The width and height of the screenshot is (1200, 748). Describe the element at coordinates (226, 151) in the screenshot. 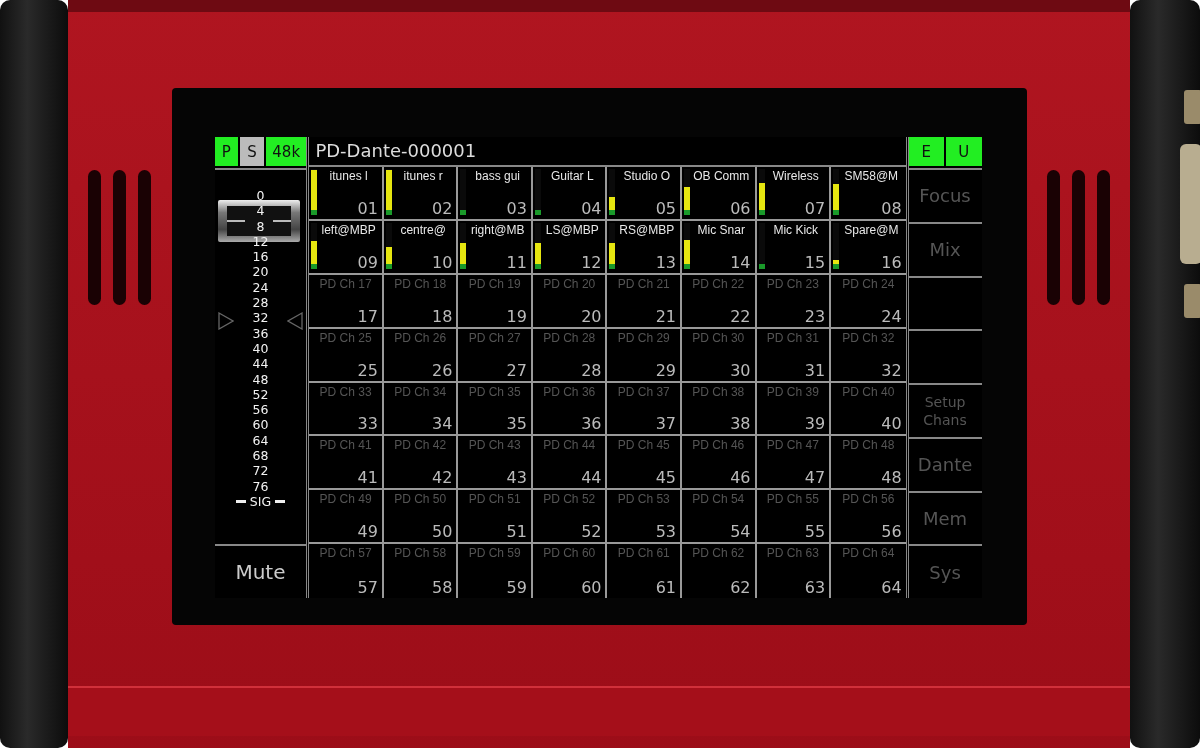

I see `status-button: P` at that location.